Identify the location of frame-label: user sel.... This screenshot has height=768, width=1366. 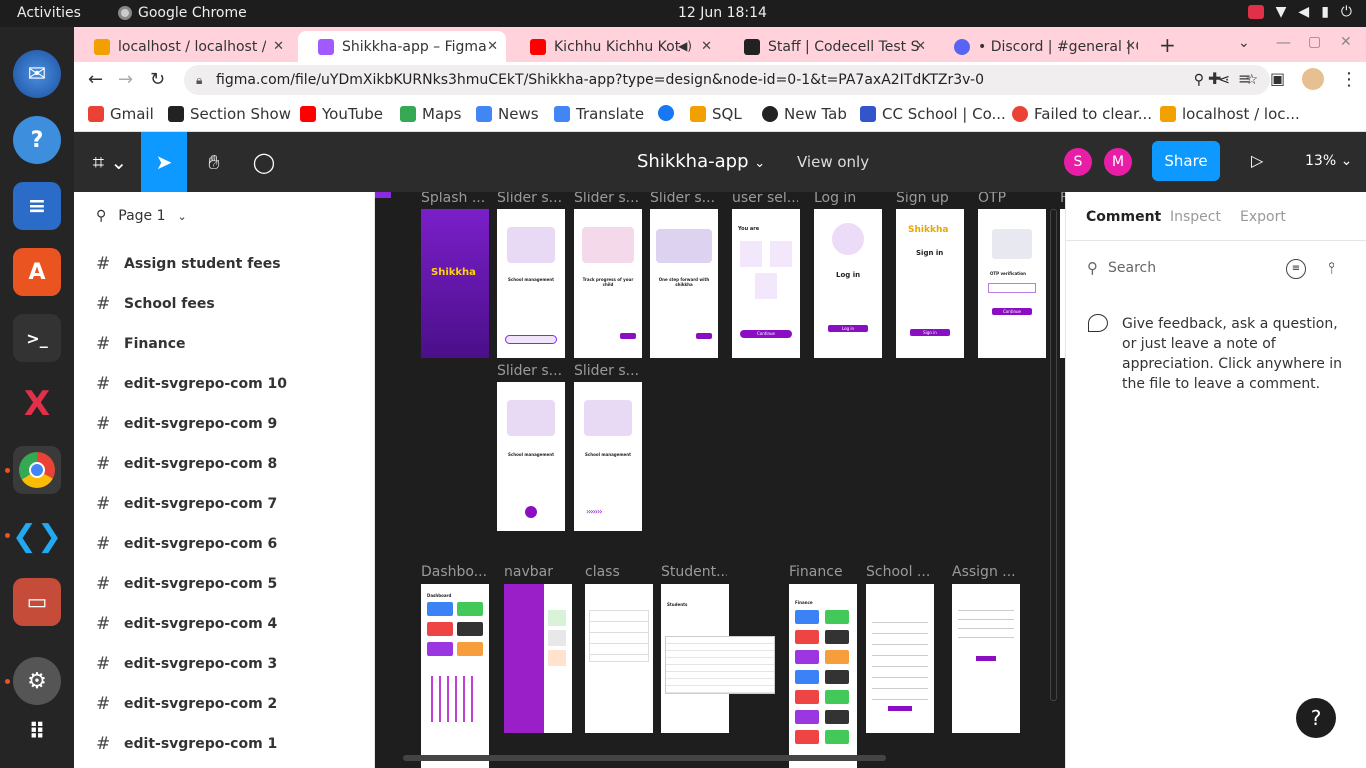
(765, 199).